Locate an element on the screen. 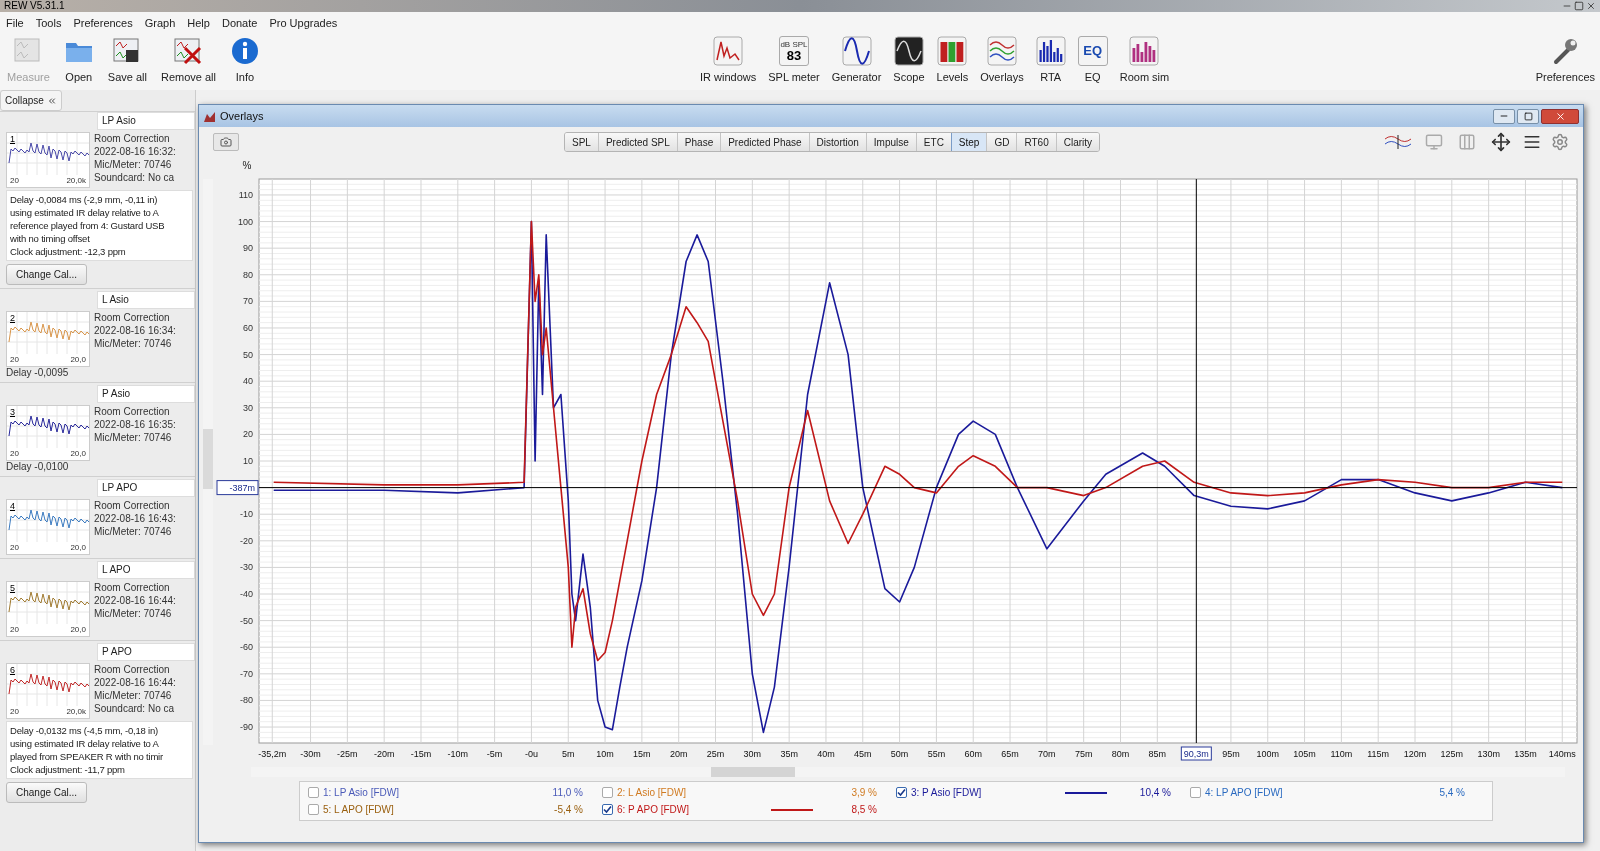  details-line: Clock adjustment: -11,7 ppm is located at coordinates (68, 769).